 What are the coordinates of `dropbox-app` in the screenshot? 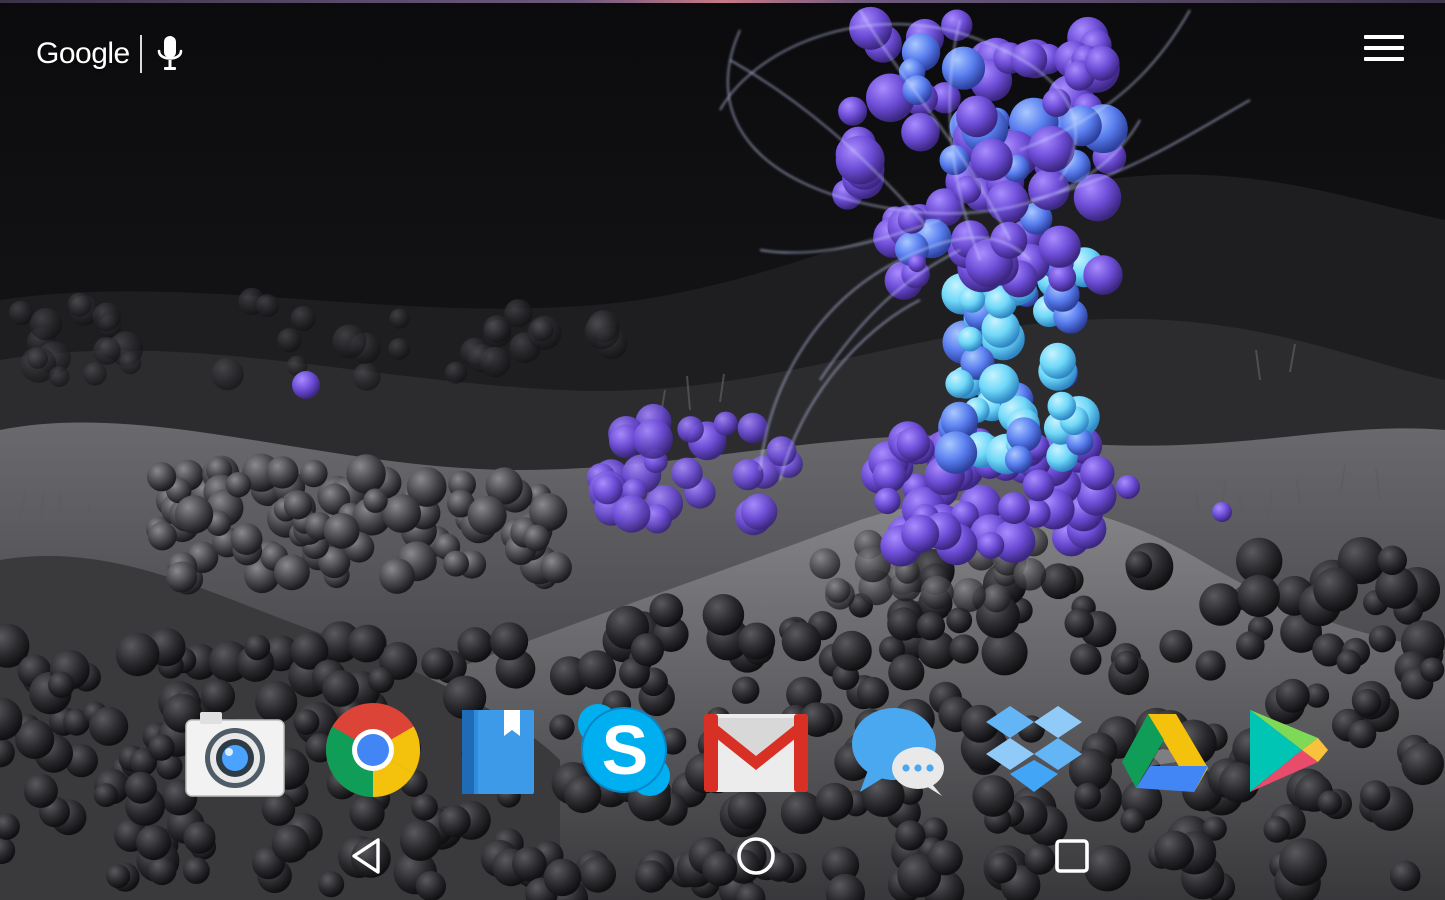 It's located at (1037, 754).